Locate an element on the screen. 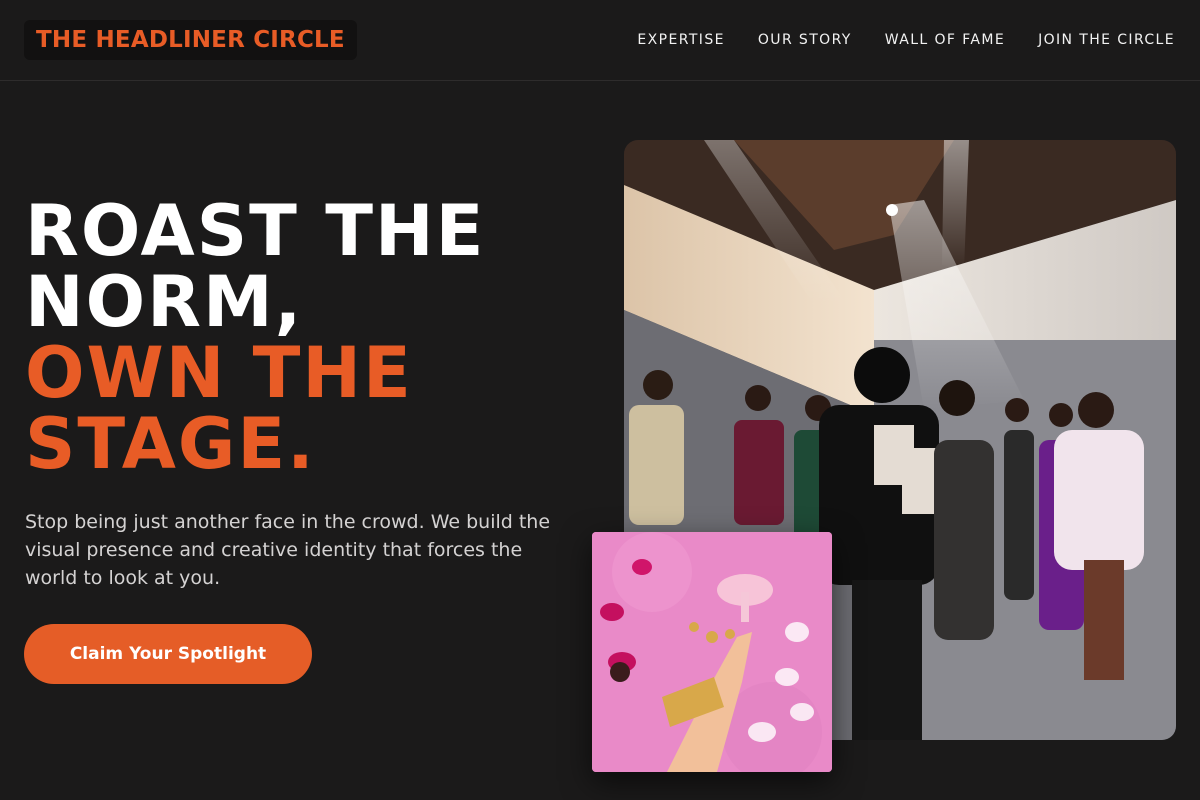 The width and height of the screenshot is (1200, 800). nav-link-wall-of-fame: WALL OF FAME is located at coordinates (945, 40).